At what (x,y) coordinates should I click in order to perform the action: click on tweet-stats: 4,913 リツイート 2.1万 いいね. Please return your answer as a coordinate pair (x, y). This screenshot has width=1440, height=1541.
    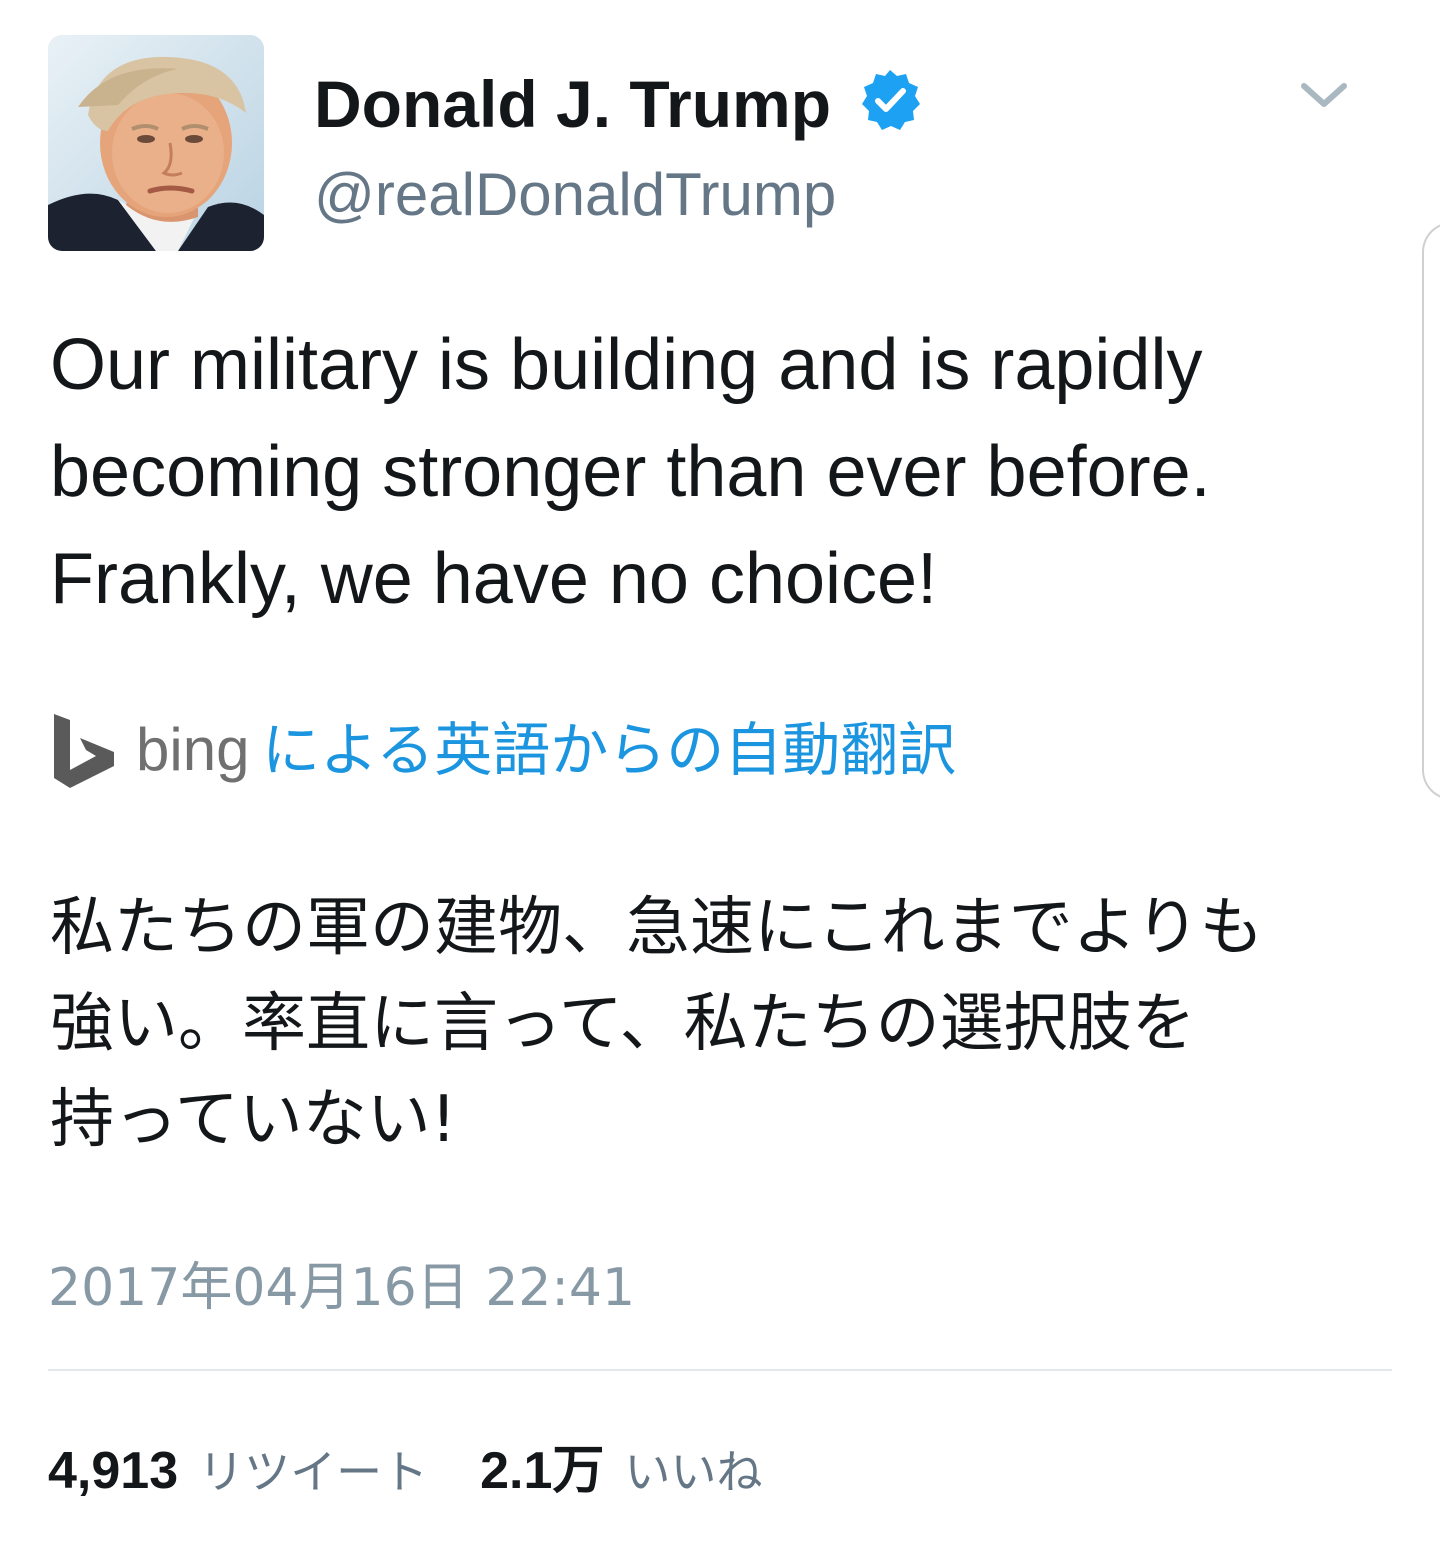
    Looking at the image, I should click on (405, 1464).